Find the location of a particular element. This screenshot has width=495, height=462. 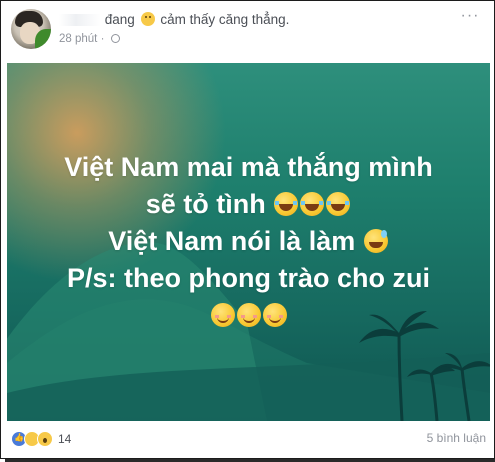

message-line-4-text: P/s: theo phong trào cho zui is located at coordinates (248, 278).